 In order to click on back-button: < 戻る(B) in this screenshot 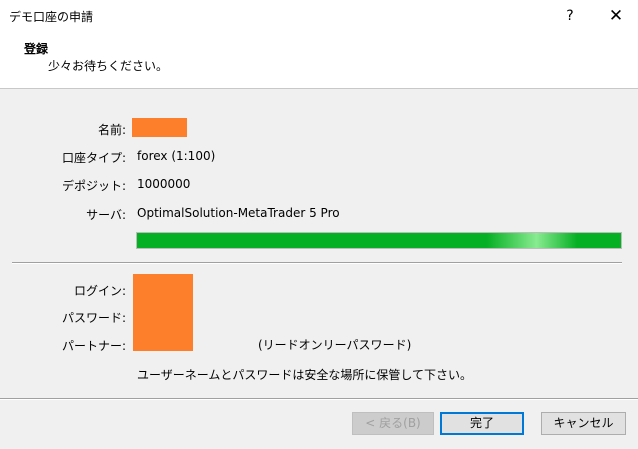, I will do `click(393, 423)`.